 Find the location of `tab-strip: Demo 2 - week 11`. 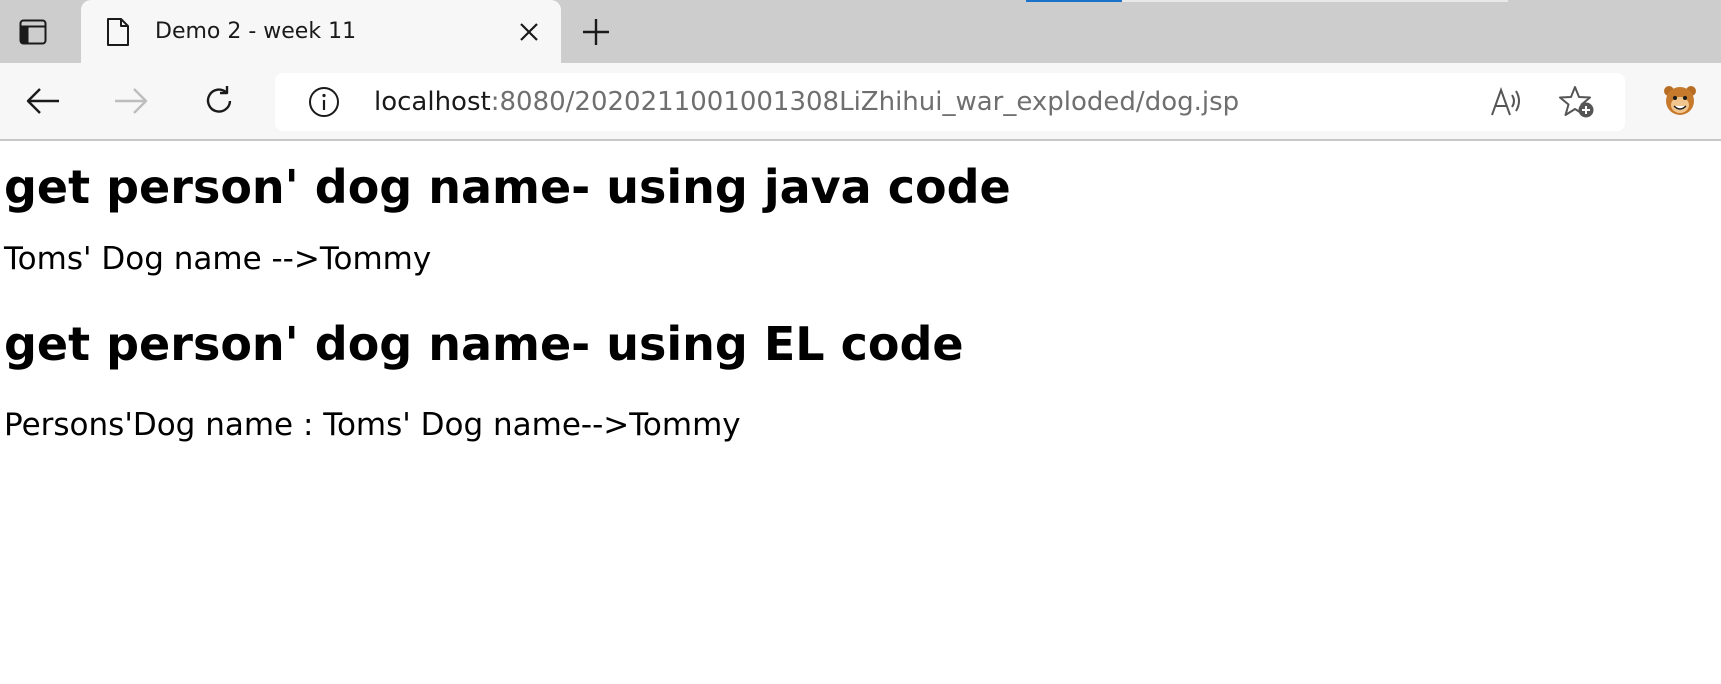

tab-strip: Demo 2 - week 11 is located at coordinates (860, 31).